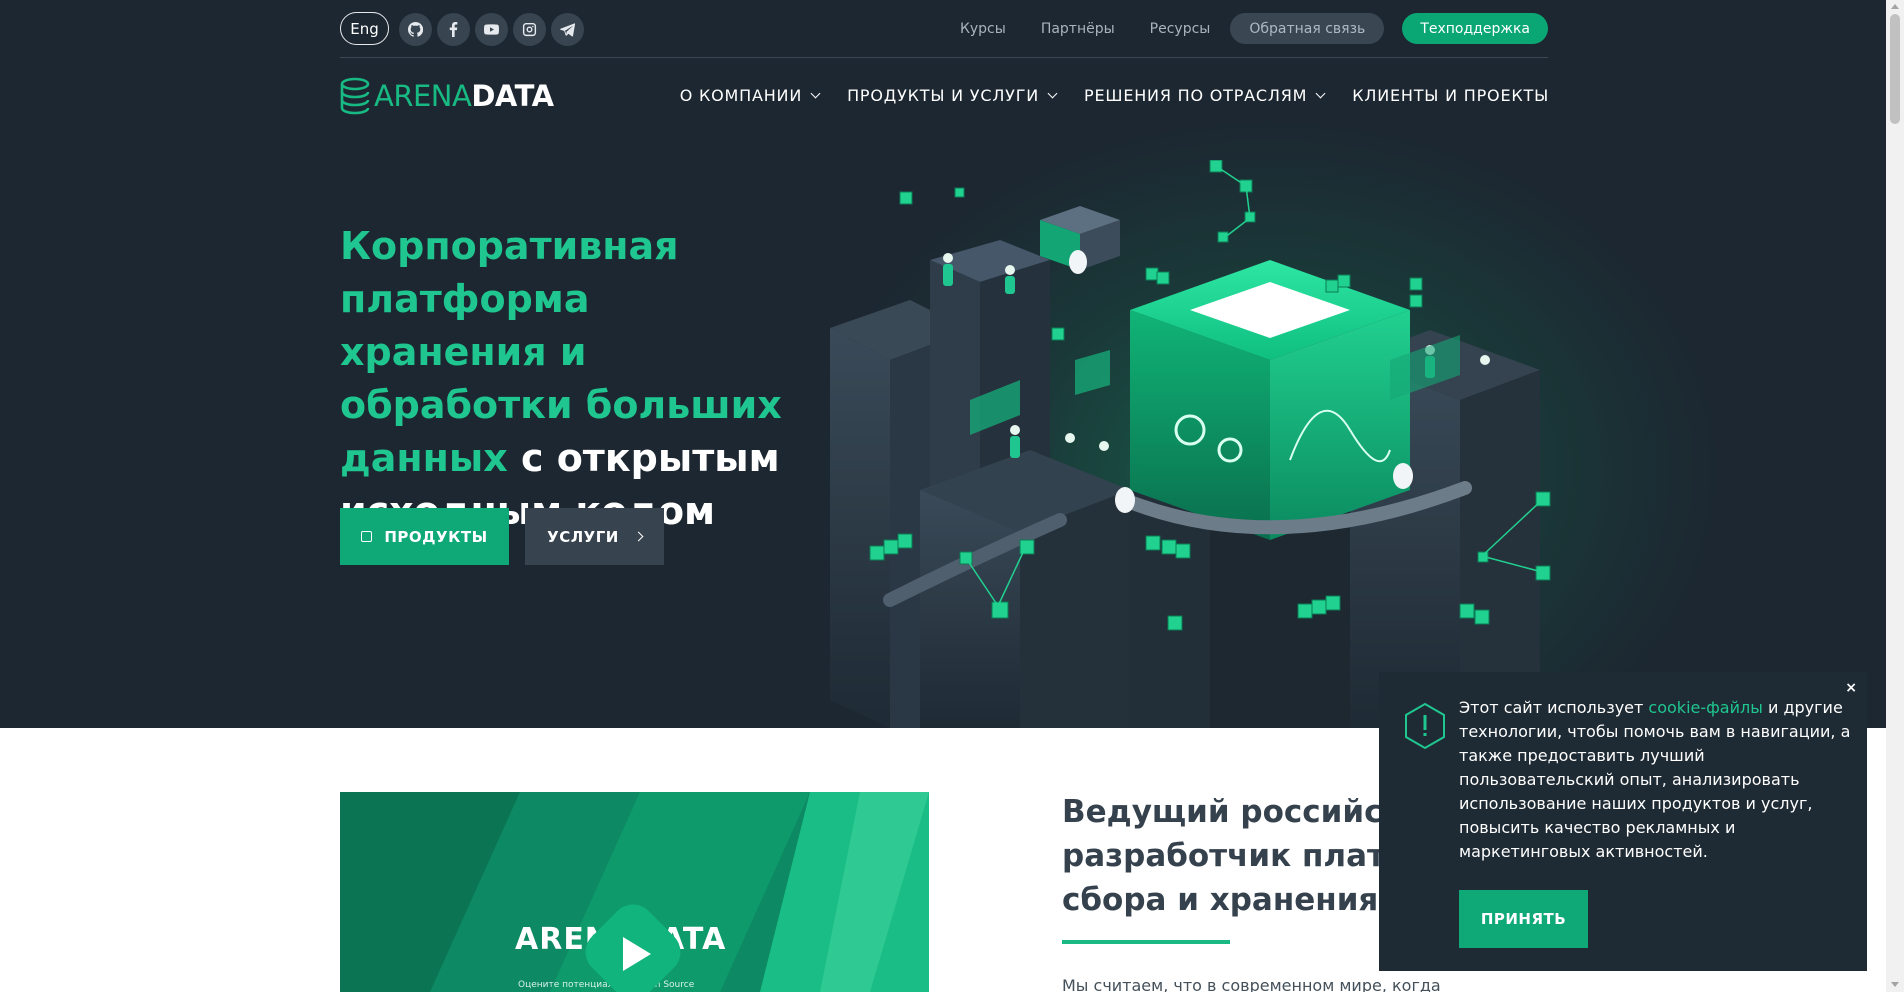  What do you see at coordinates (491, 29) in the screenshot?
I see `youtube-icon` at bounding box center [491, 29].